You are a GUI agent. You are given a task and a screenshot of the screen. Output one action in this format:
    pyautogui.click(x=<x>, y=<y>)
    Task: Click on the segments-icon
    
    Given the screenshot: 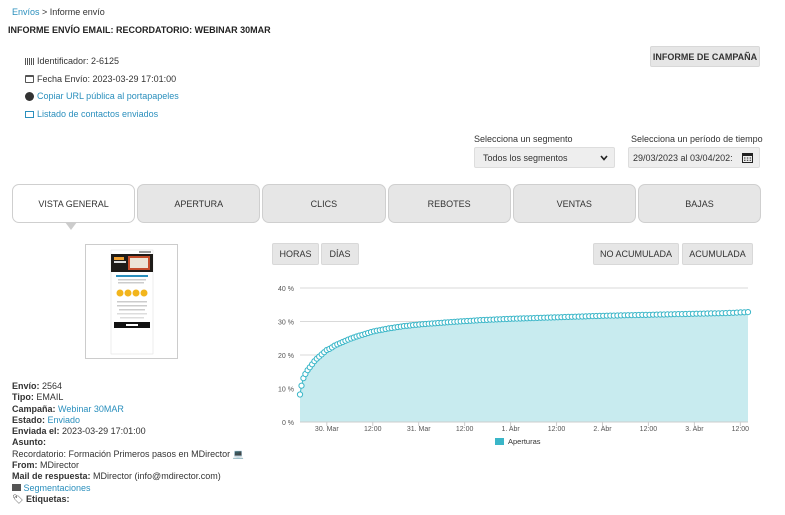 What is the action you would take?
    pyautogui.click(x=16, y=487)
    